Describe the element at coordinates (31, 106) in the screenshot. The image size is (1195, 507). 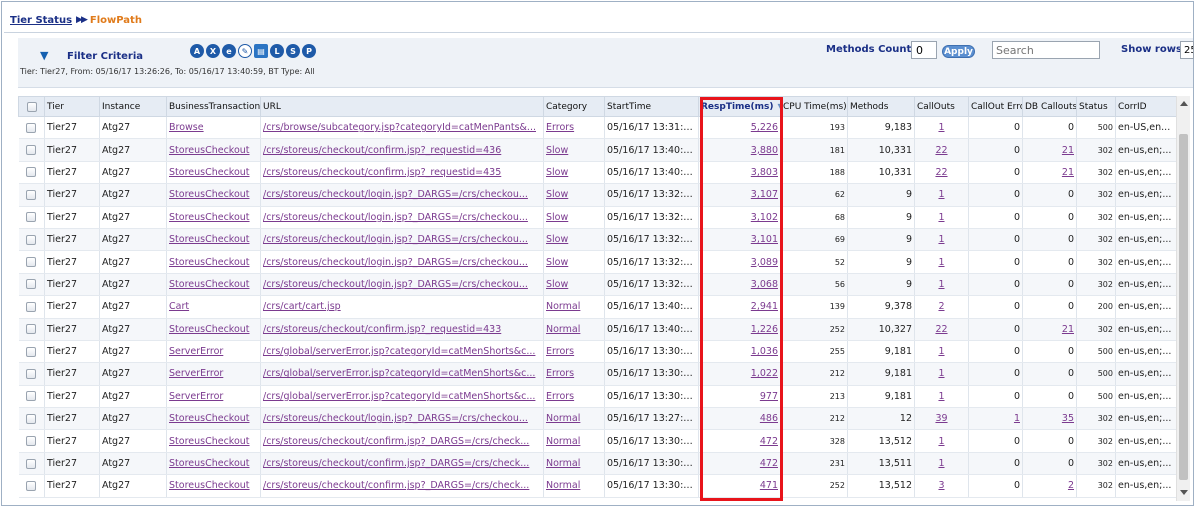
I see `select-all-checkbox` at that location.